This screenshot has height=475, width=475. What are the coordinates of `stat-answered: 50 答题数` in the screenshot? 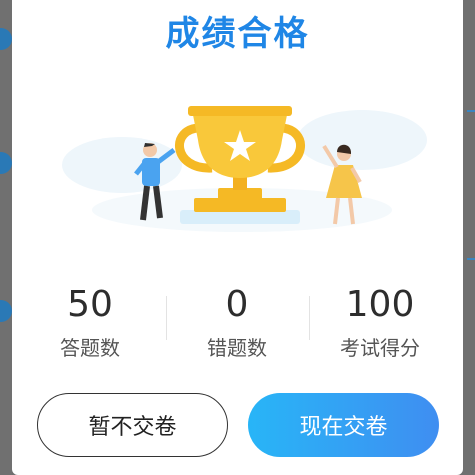 It's located at (90, 322).